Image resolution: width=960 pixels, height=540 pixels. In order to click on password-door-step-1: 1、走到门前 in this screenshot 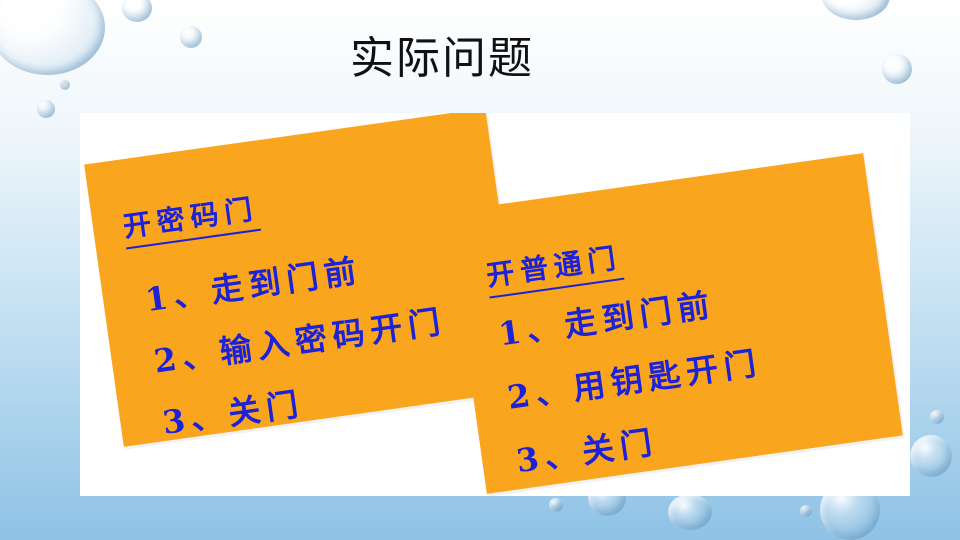, I will do `click(253, 285)`.